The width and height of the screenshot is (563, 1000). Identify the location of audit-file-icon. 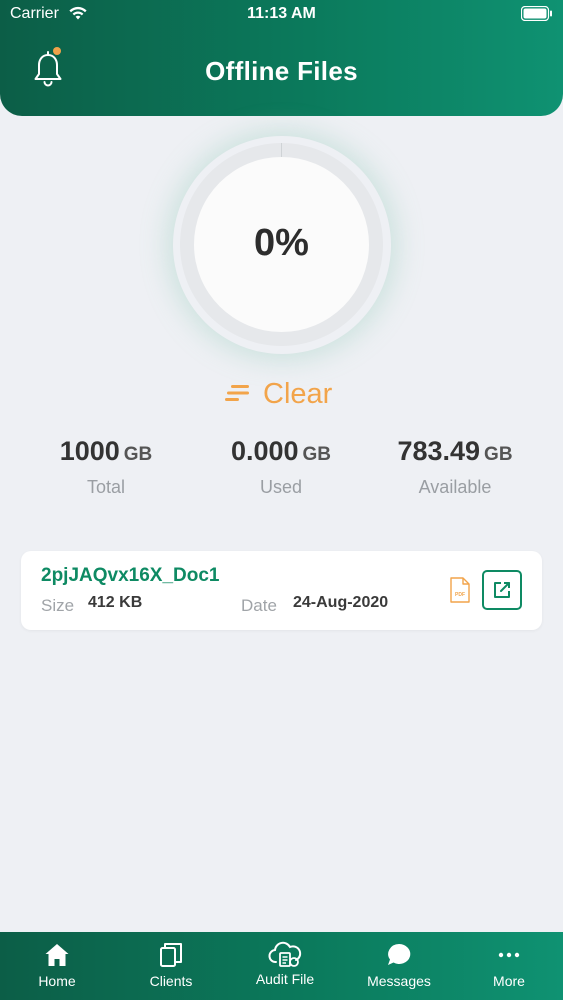
(285, 954).